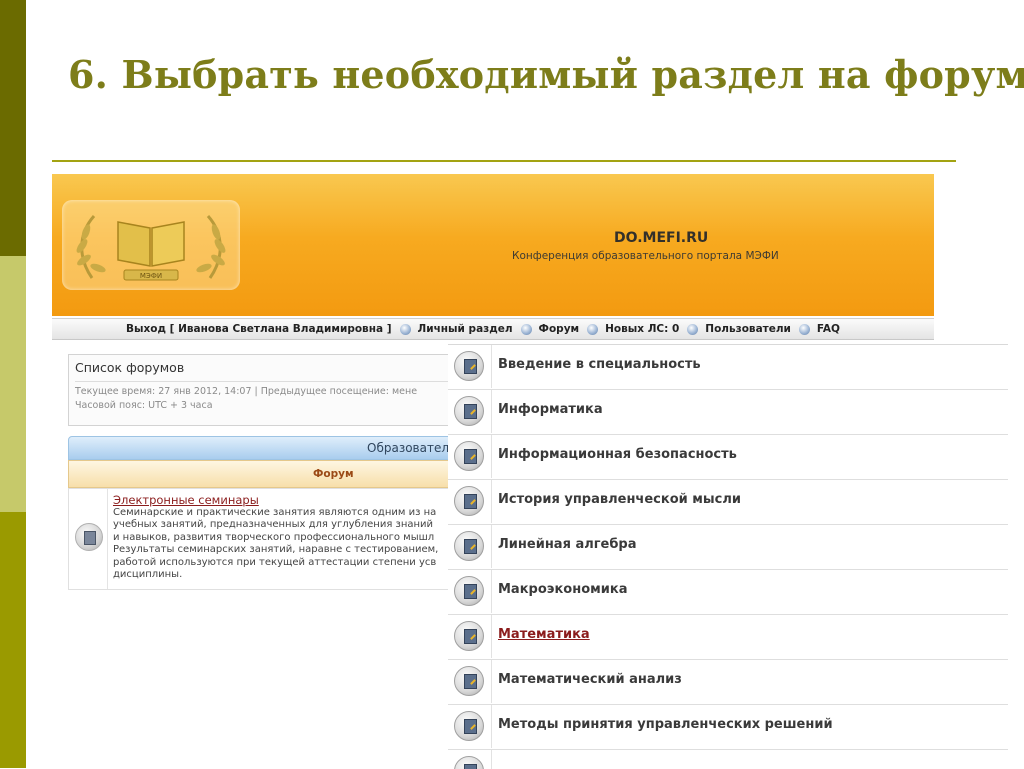 Image resolution: width=1024 pixels, height=769 pixels. Describe the element at coordinates (728, 637) in the screenshot. I see `list-item: Математика` at that location.